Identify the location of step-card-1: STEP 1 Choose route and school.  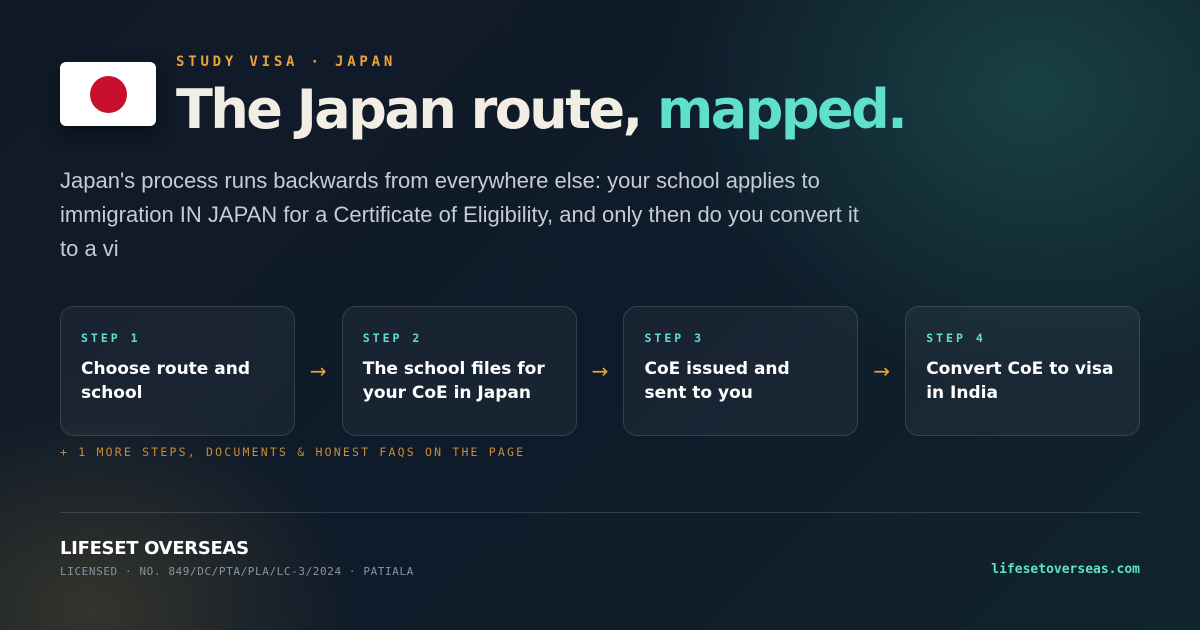
(177, 371).